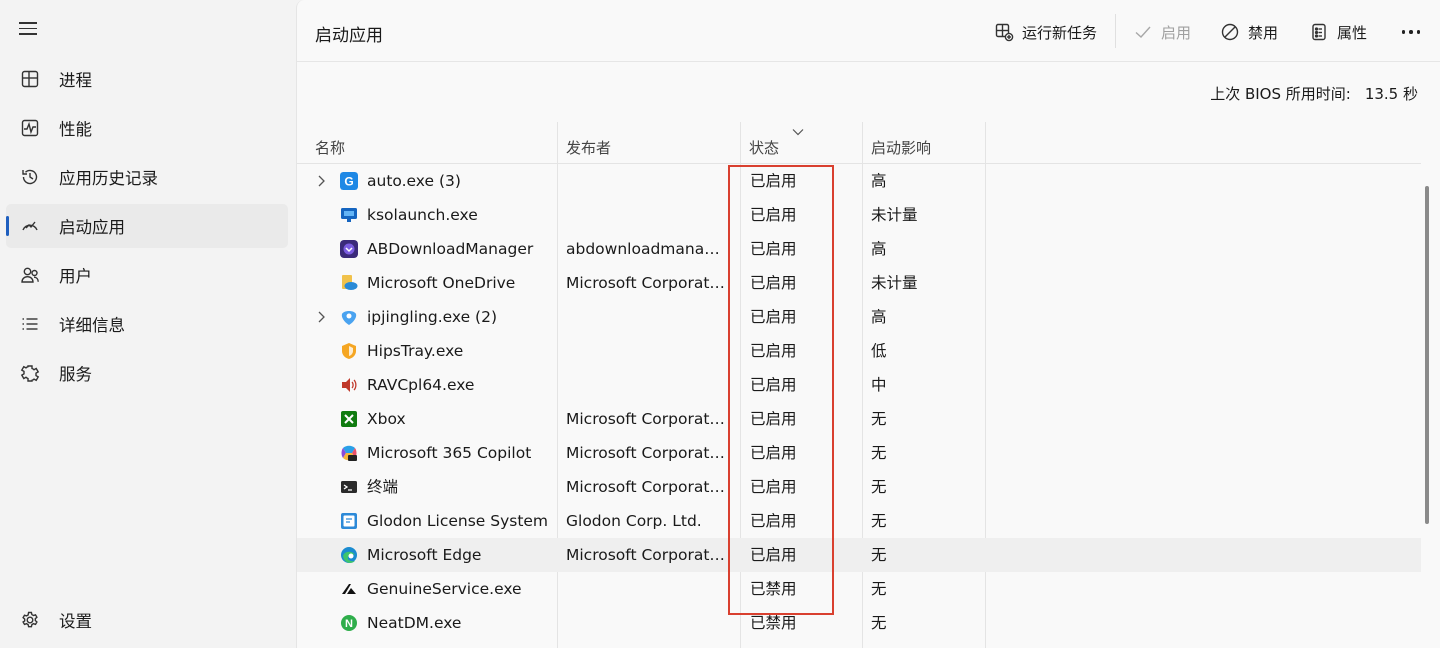 This screenshot has width=1440, height=648. Describe the element at coordinates (449, 453) in the screenshot. I see `row-name: Microsoft 365 Copilot` at that location.